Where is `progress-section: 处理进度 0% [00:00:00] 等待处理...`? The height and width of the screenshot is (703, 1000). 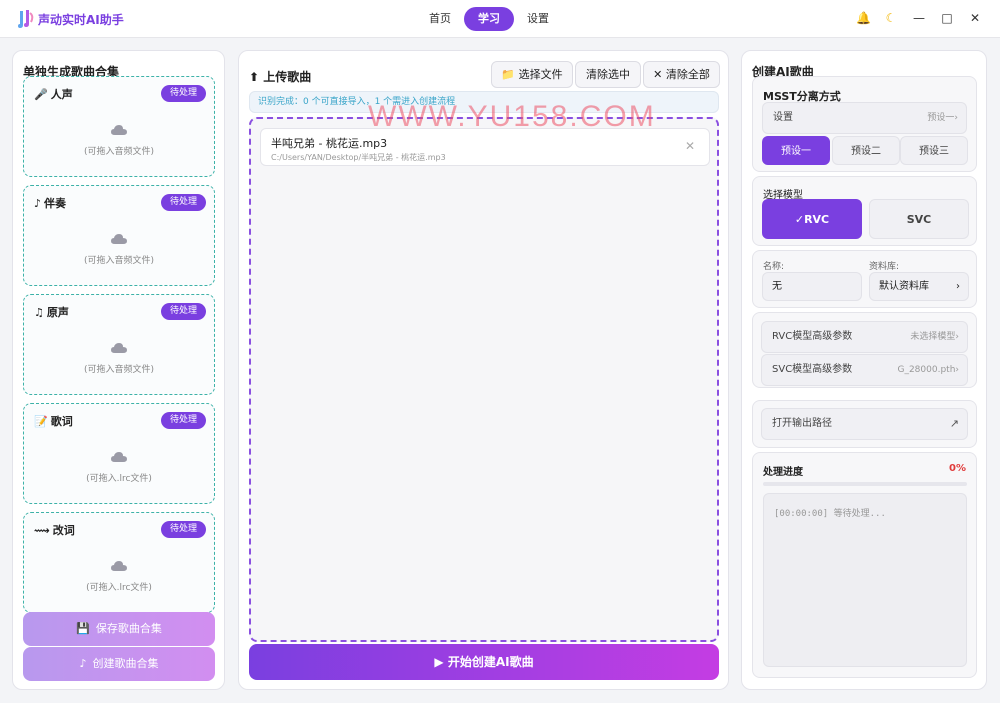 progress-section: 处理进度 0% [00:00:00] 等待处理... is located at coordinates (864, 565).